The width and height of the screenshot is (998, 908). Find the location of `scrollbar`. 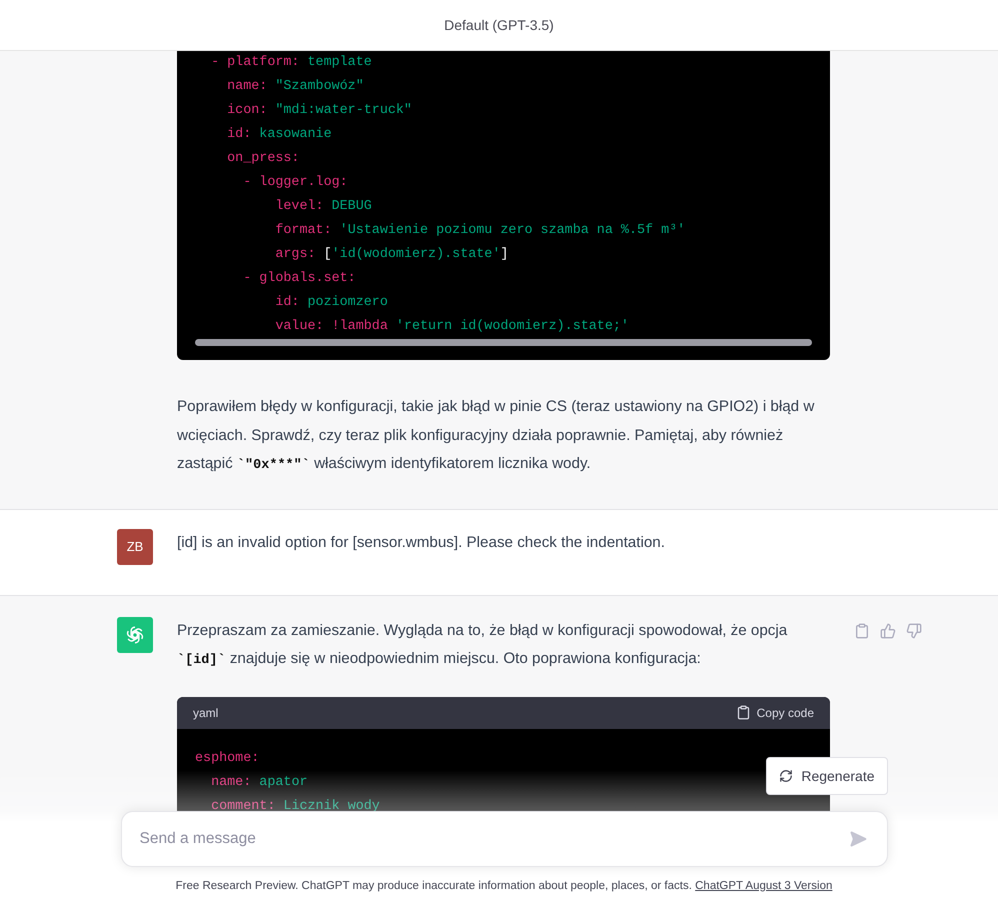

scrollbar is located at coordinates (503, 342).